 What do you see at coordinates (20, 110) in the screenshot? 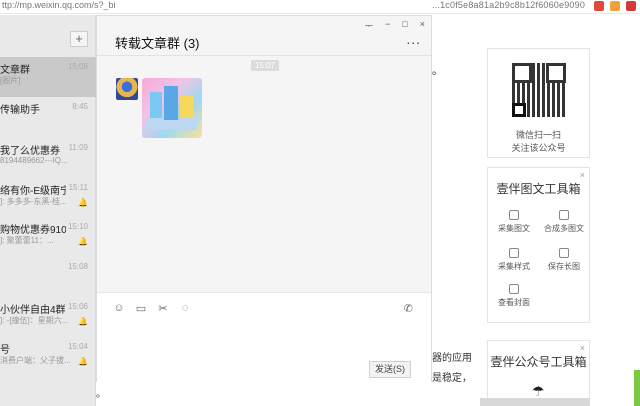
I see `contact-name: 传输助手` at bounding box center [20, 110].